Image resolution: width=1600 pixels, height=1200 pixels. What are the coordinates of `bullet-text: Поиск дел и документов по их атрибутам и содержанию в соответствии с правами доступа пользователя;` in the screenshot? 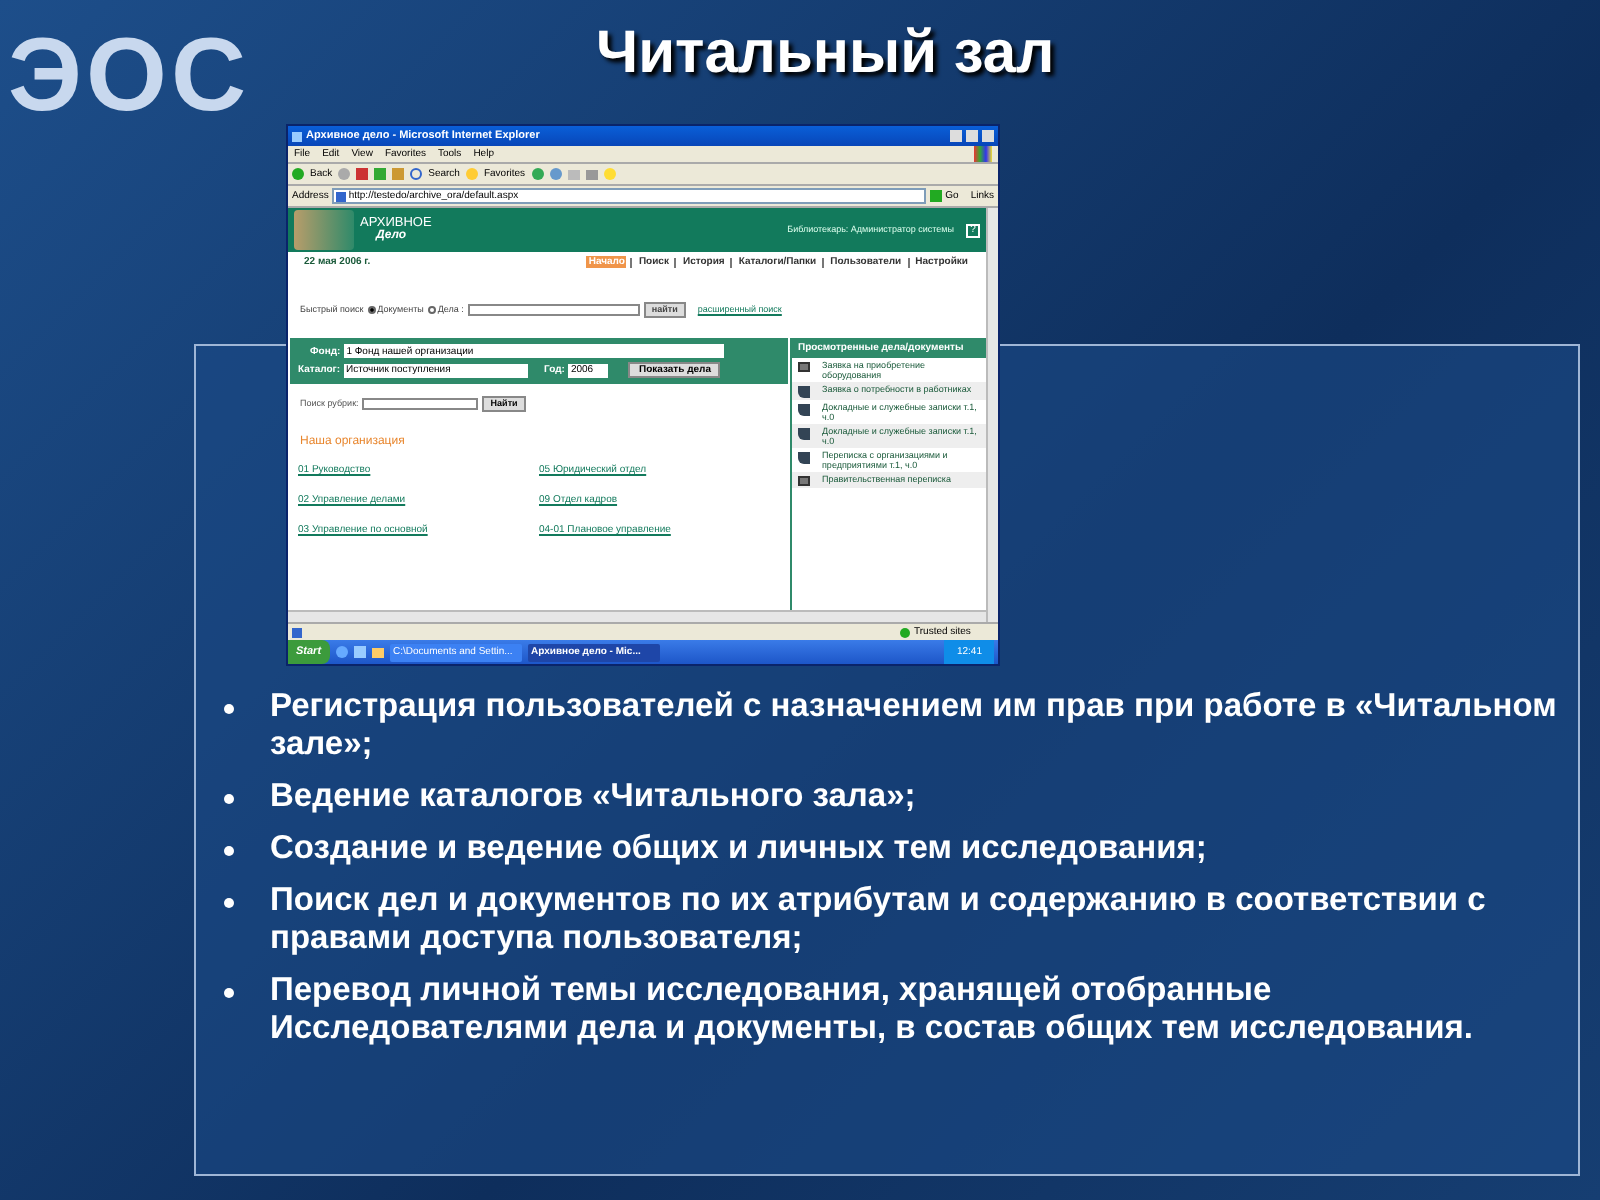 It's located at (879, 920).